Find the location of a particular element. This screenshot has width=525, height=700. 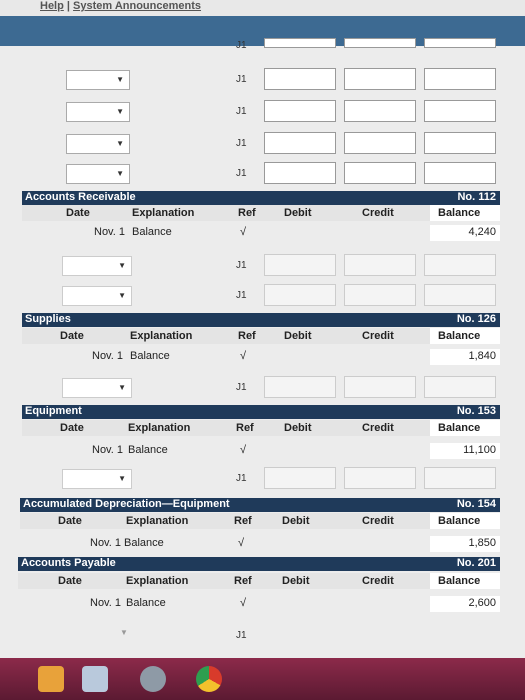

ledger-line: Nov. 1 Balance √ 11,100 is located at coordinates (261, 451).